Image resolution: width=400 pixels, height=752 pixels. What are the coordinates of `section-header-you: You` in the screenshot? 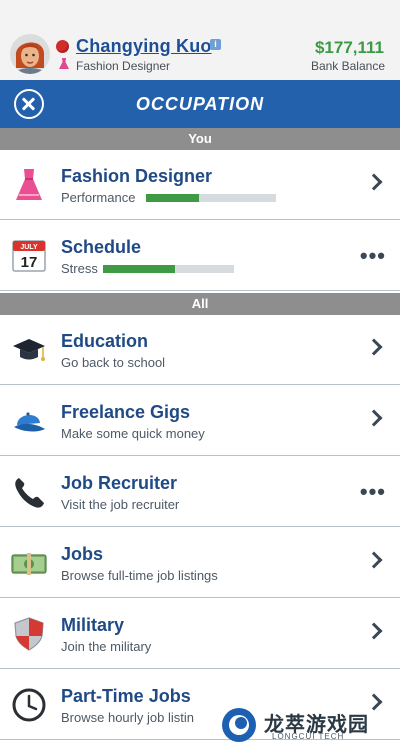 It's located at (200, 139).